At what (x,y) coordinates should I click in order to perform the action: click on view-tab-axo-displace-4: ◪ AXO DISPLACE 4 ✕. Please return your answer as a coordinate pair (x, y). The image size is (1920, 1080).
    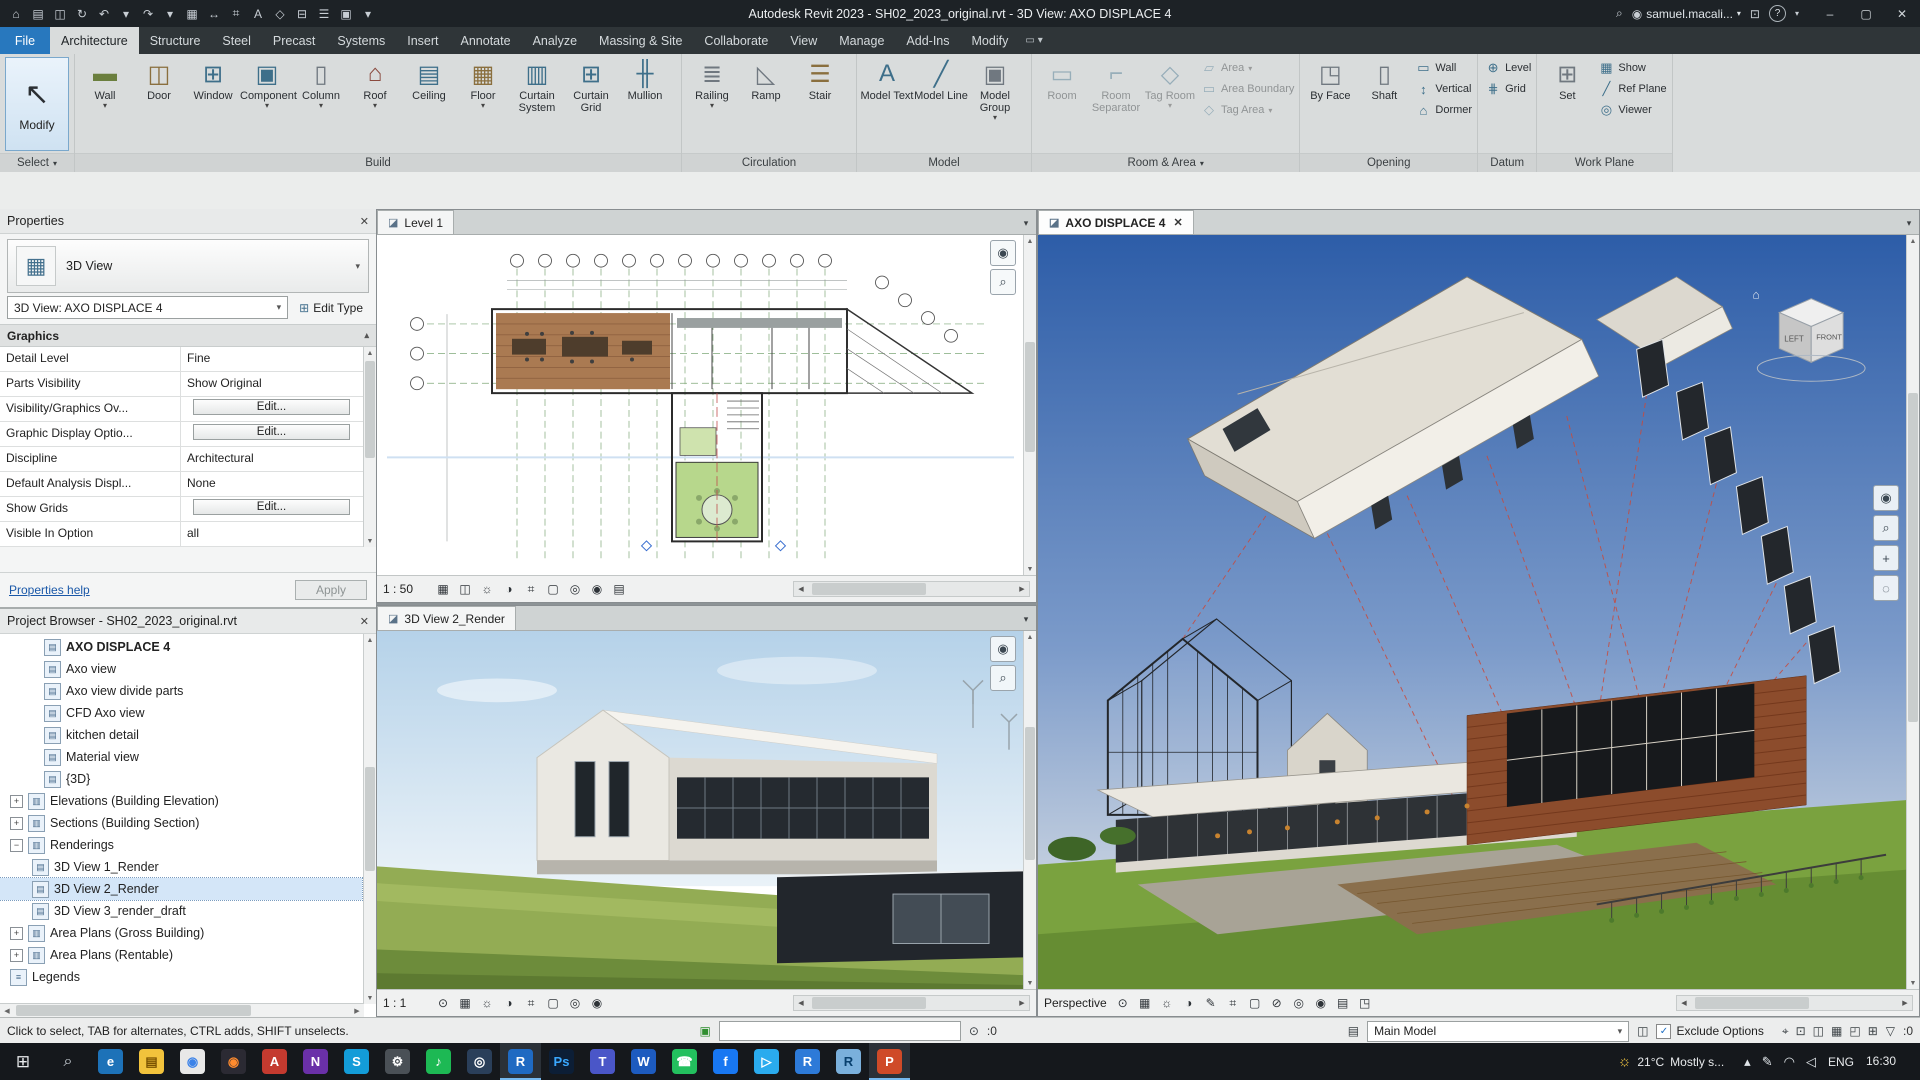
    Looking at the image, I should click on (1116, 222).